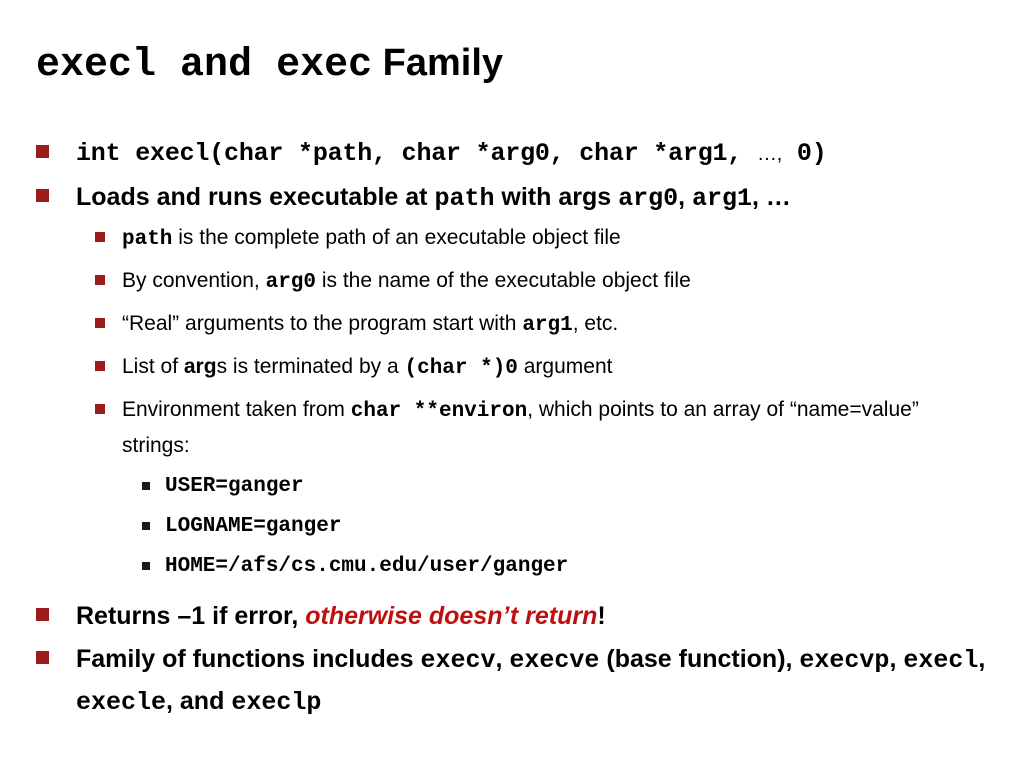 This screenshot has width=1024, height=768. What do you see at coordinates (464, 198) in the screenshot?
I see `loads-code-path: path` at bounding box center [464, 198].